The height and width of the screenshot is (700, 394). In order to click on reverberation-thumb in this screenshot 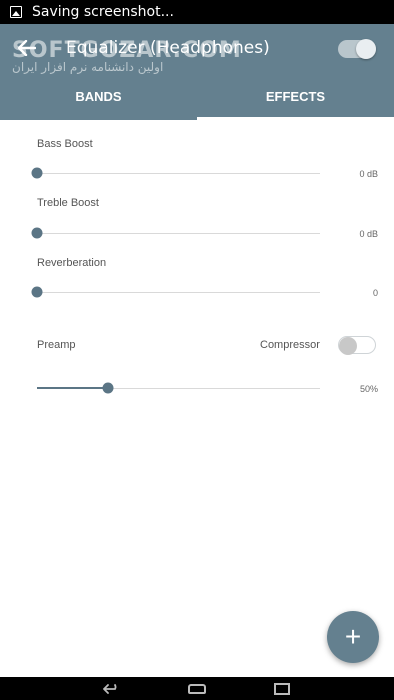, I will do `click(37, 292)`.